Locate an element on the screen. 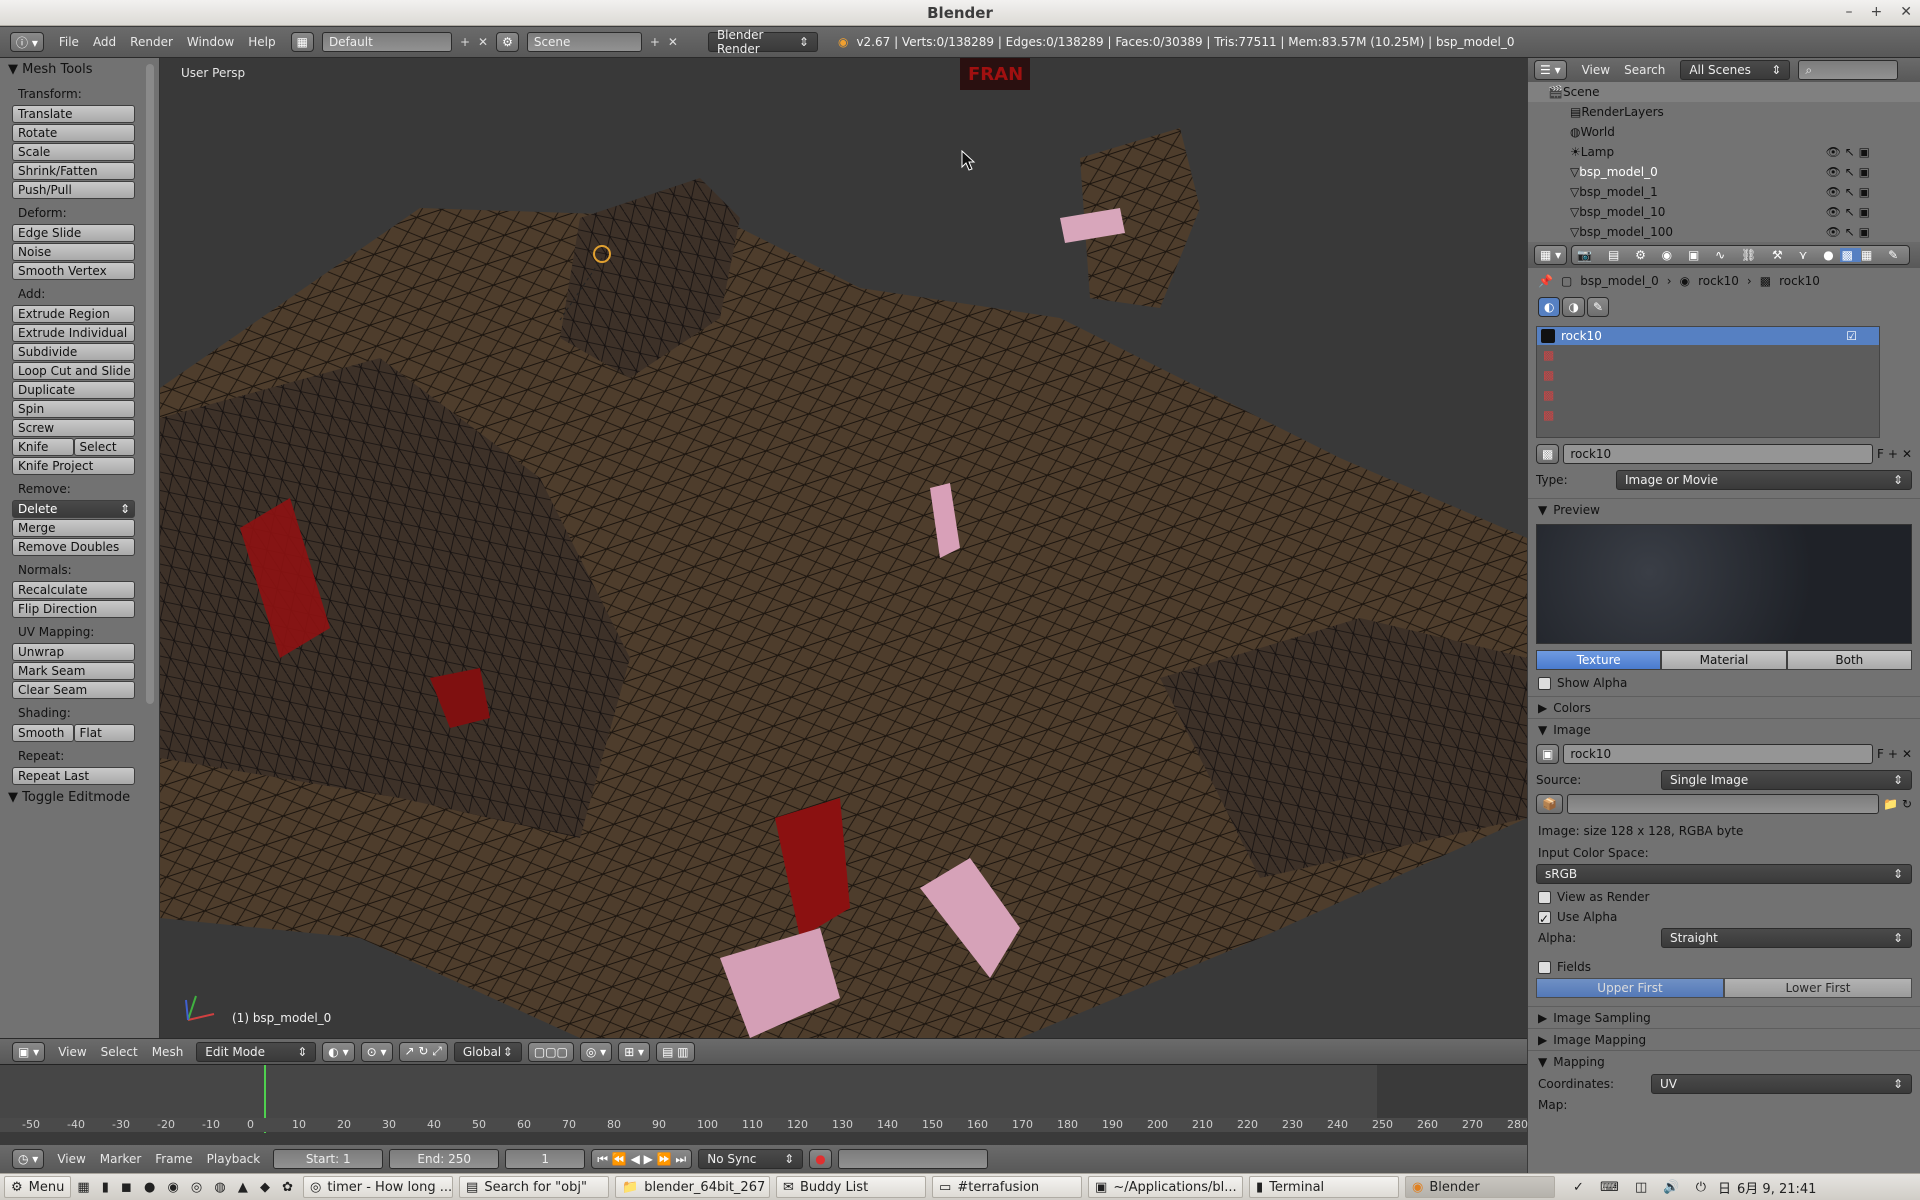 The image size is (1920, 1200). view3d-editor-icon: ▣ ▾ is located at coordinates (29, 1051).